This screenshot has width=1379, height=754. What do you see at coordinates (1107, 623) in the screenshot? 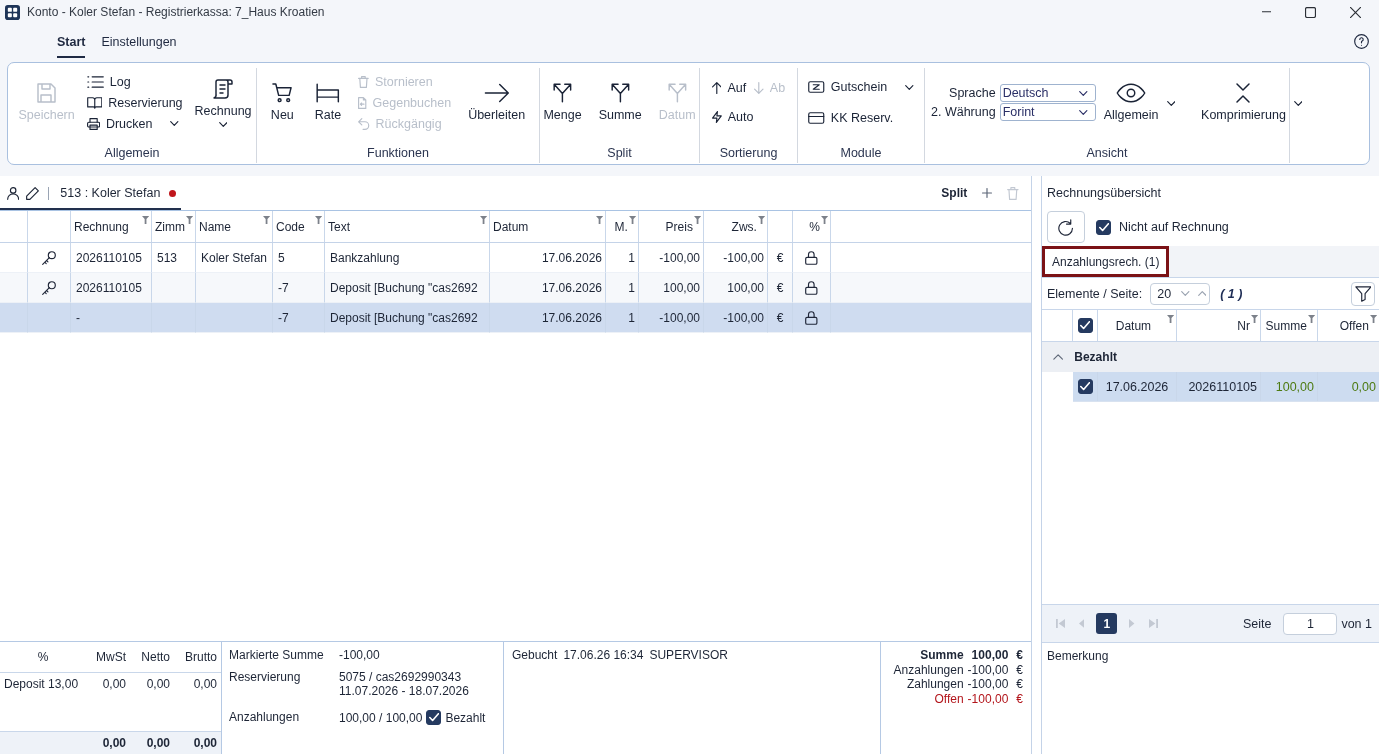
I see `page-button: 1` at bounding box center [1107, 623].